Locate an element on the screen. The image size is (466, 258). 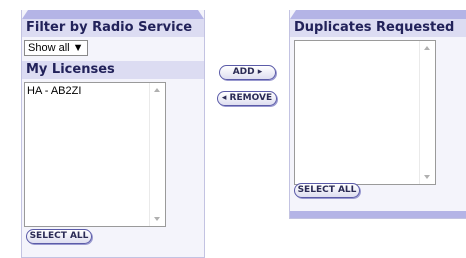
duplicates-heading: Duplicates Requested is located at coordinates (378, 28).